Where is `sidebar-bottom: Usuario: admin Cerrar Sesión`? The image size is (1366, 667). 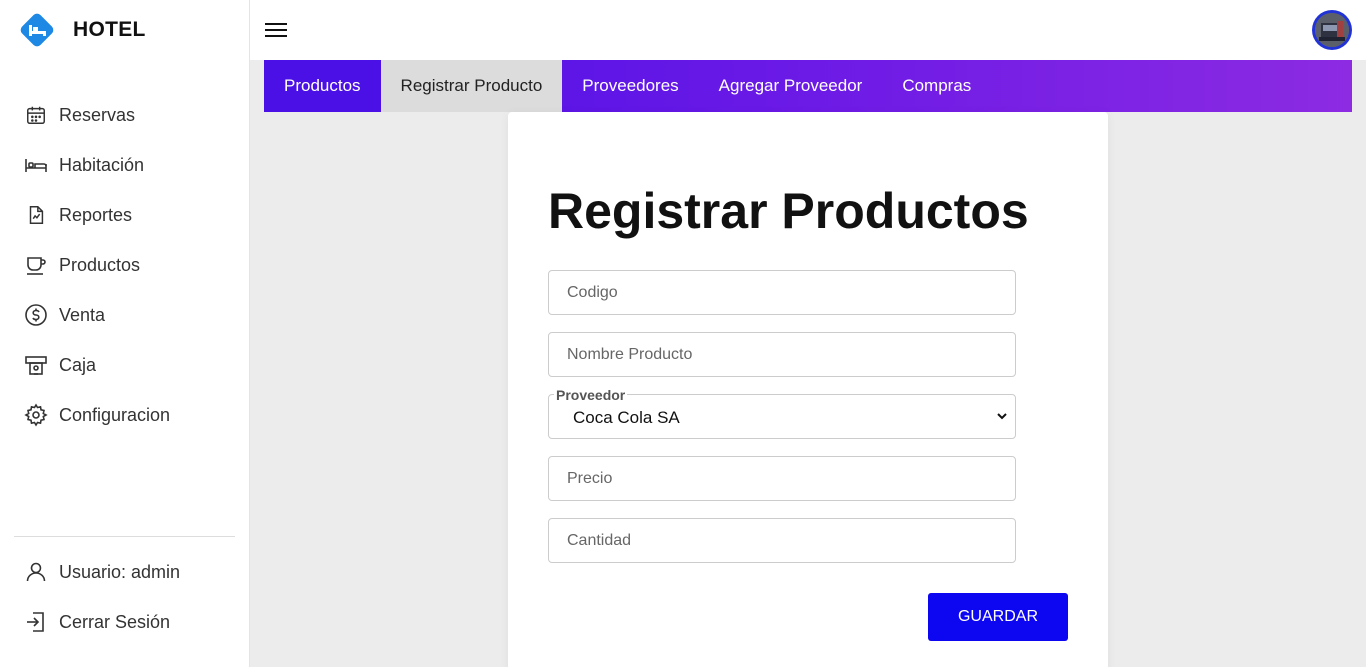 sidebar-bottom: Usuario: admin Cerrar Sesión is located at coordinates (124, 597).